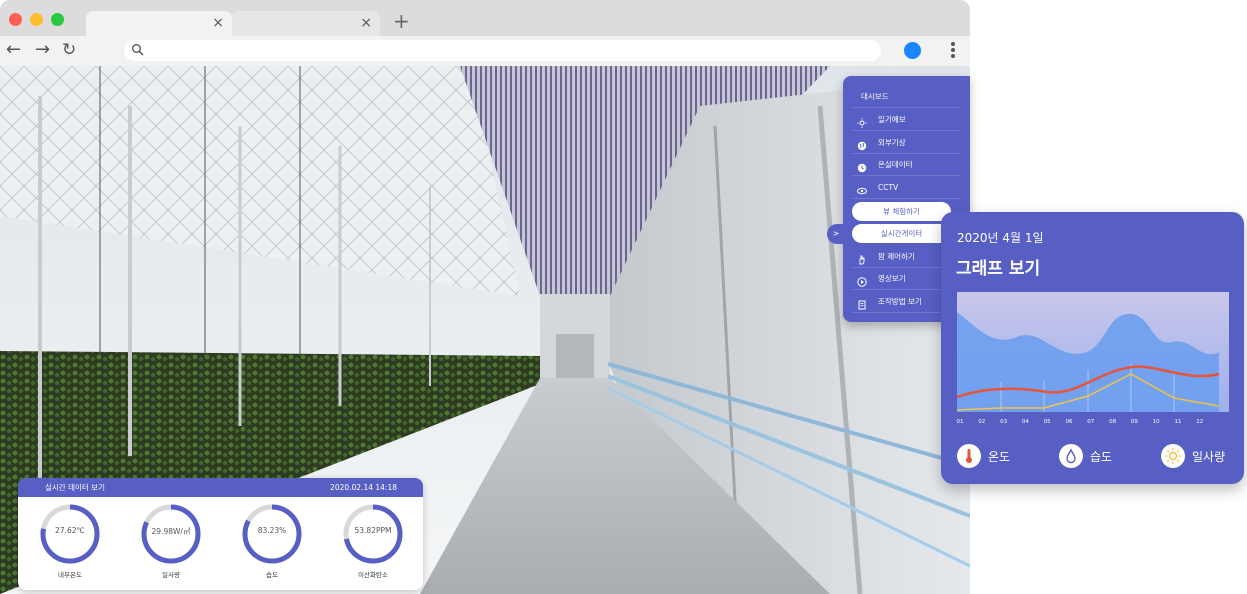  Describe the element at coordinates (892, 119) in the screenshot. I see `menu-item-label: 일기예보` at that location.